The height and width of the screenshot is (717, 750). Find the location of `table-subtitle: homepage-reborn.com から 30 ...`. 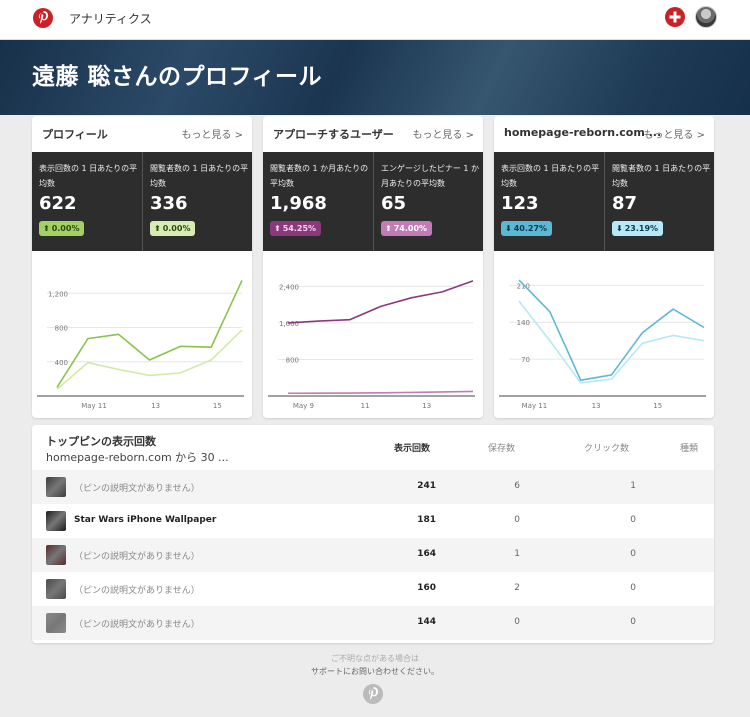

table-subtitle: homepage-reborn.com から 30 ... is located at coordinates (137, 457).